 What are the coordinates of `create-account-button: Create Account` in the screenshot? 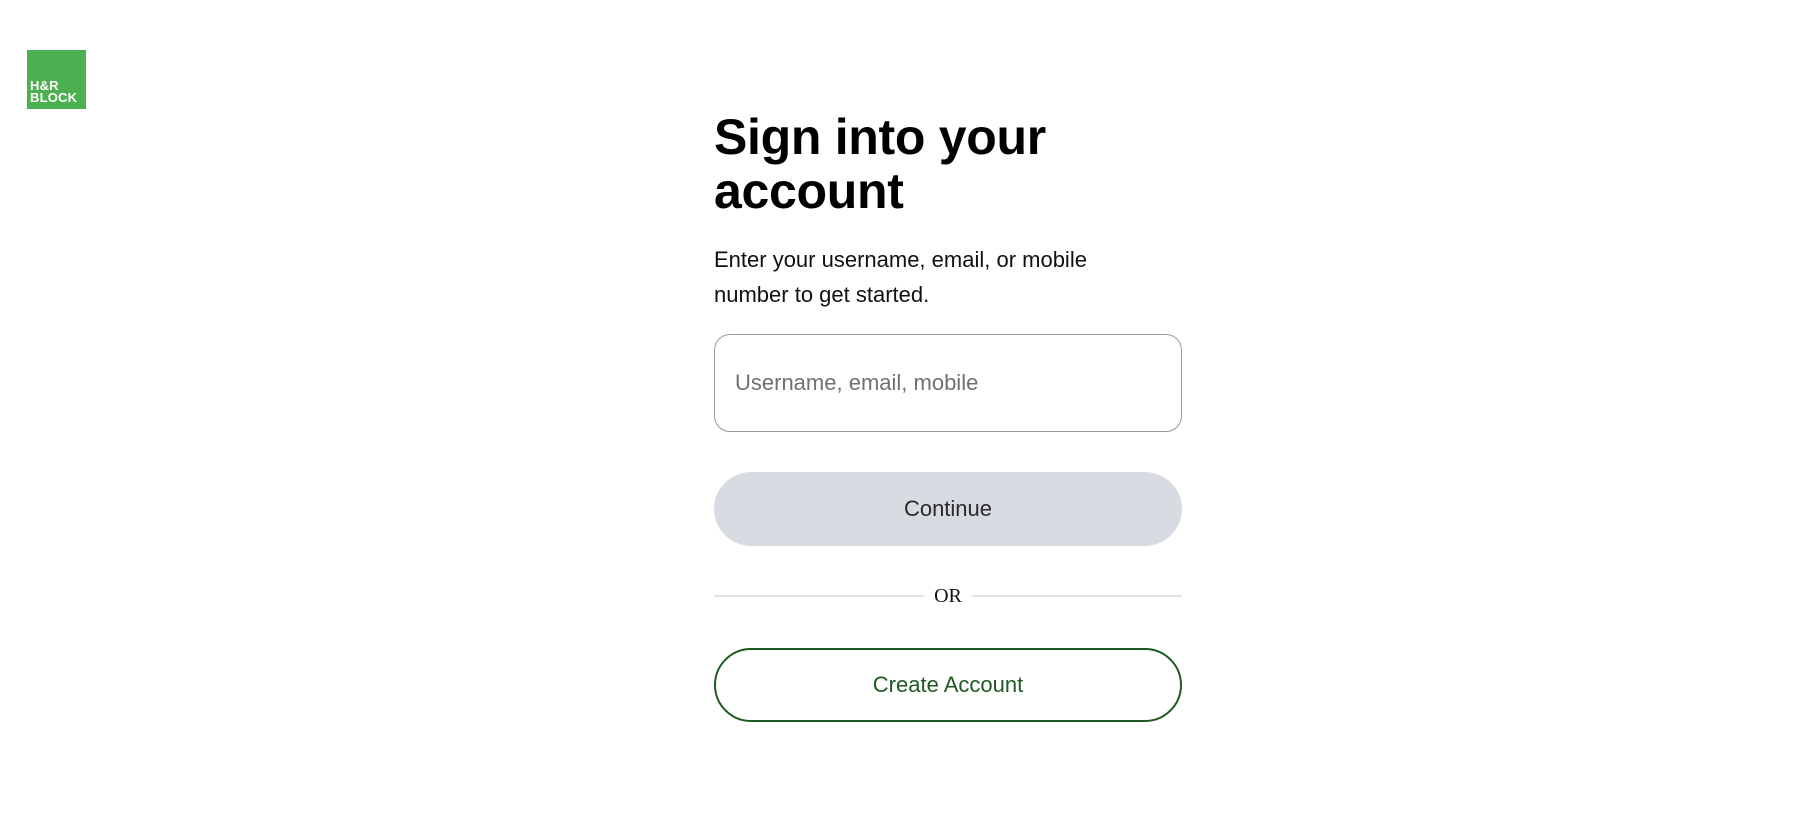 It's located at (948, 685).